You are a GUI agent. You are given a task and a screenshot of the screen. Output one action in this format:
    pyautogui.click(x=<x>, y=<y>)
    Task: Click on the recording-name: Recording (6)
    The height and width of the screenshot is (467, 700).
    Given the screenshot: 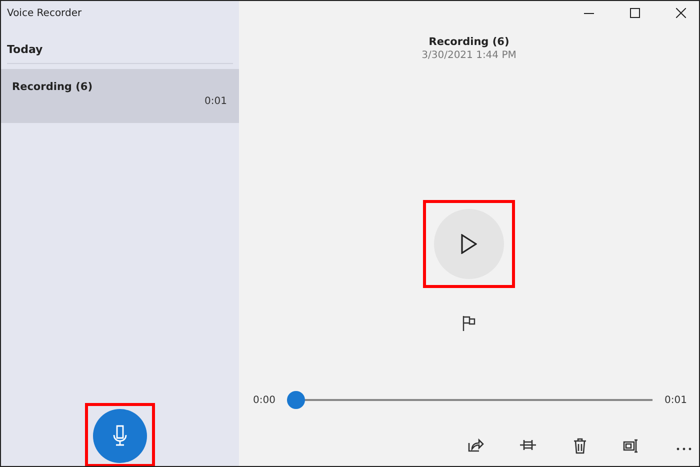 What is the action you would take?
    pyautogui.click(x=53, y=87)
    